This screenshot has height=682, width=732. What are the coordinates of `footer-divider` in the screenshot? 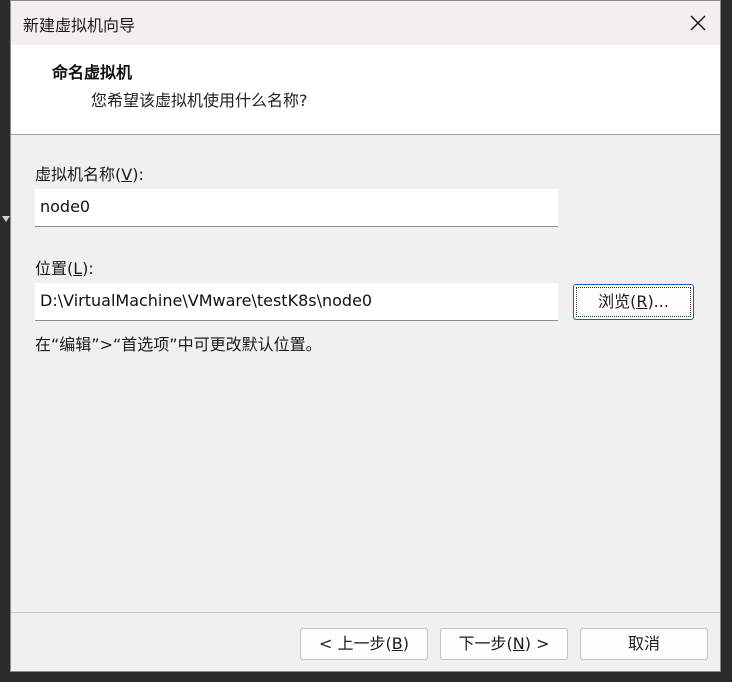 It's located at (365, 612).